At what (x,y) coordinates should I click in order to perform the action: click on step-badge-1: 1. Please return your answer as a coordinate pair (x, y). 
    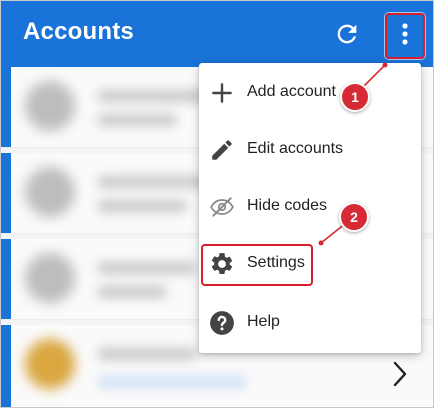
    Looking at the image, I should click on (355, 97).